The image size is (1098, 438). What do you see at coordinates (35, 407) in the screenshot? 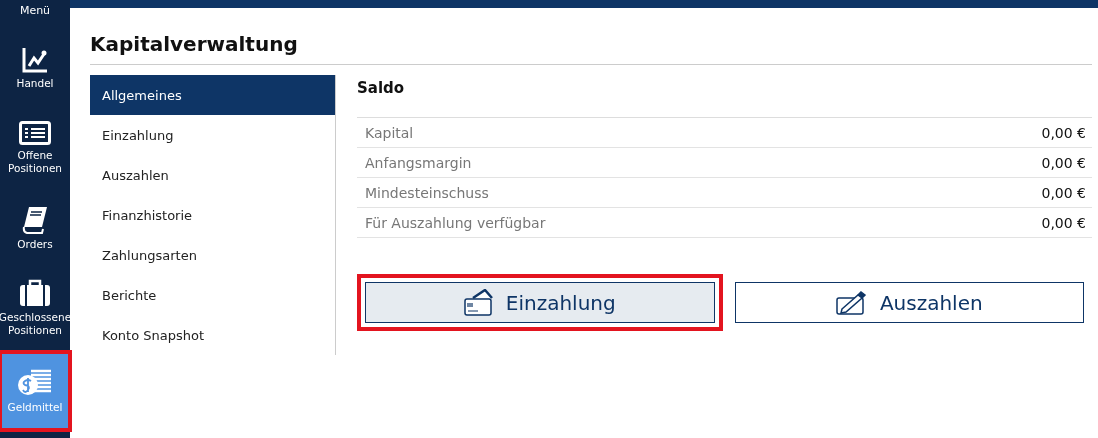
I see `sidebar-item-label: Geldmittel` at bounding box center [35, 407].